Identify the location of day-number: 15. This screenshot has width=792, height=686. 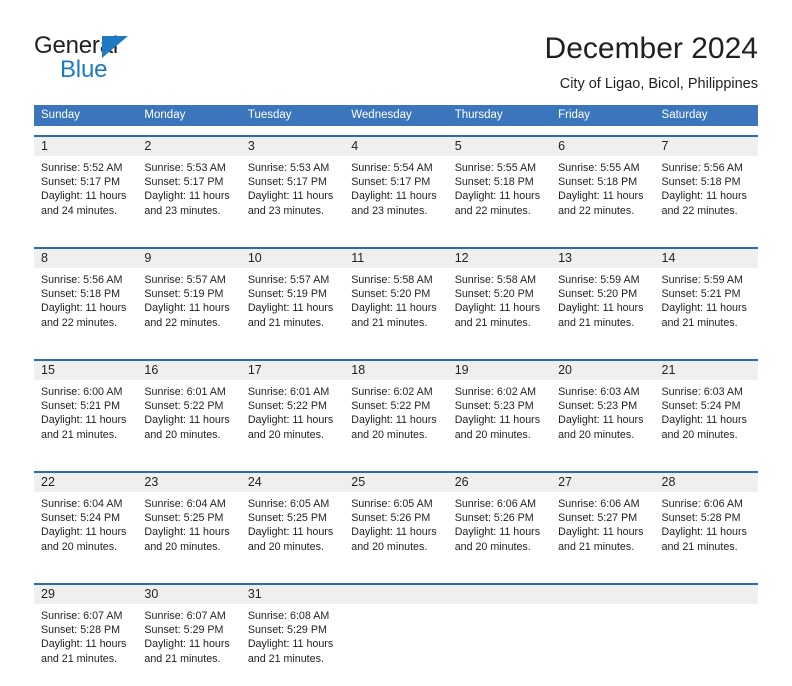
(85, 370).